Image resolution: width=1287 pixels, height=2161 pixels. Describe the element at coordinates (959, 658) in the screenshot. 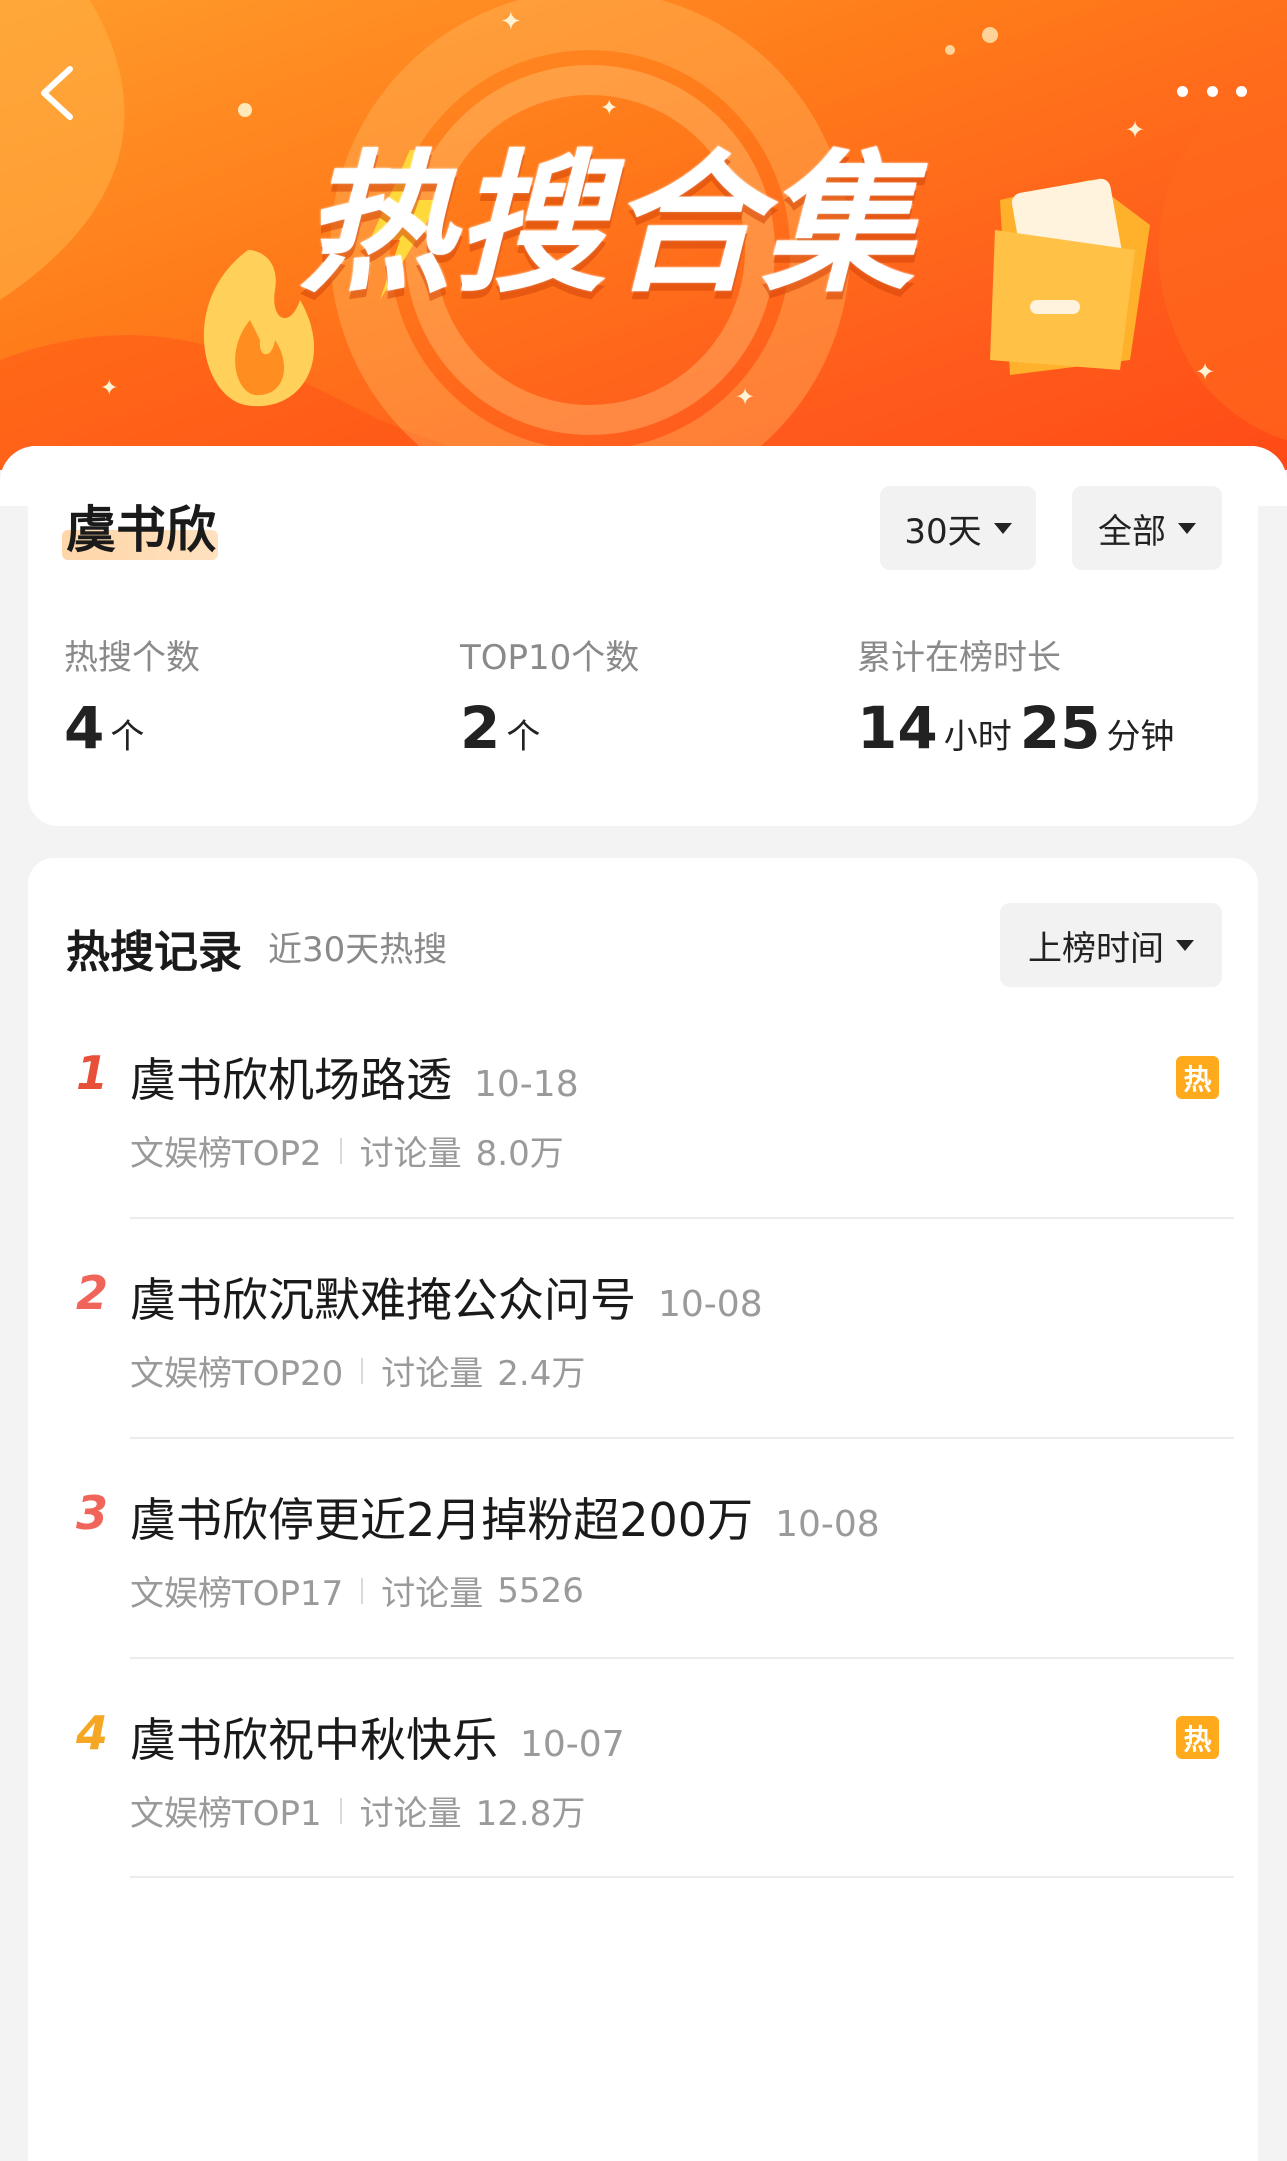

I see `stat-label-total-duration: 累计在榜时长` at that location.